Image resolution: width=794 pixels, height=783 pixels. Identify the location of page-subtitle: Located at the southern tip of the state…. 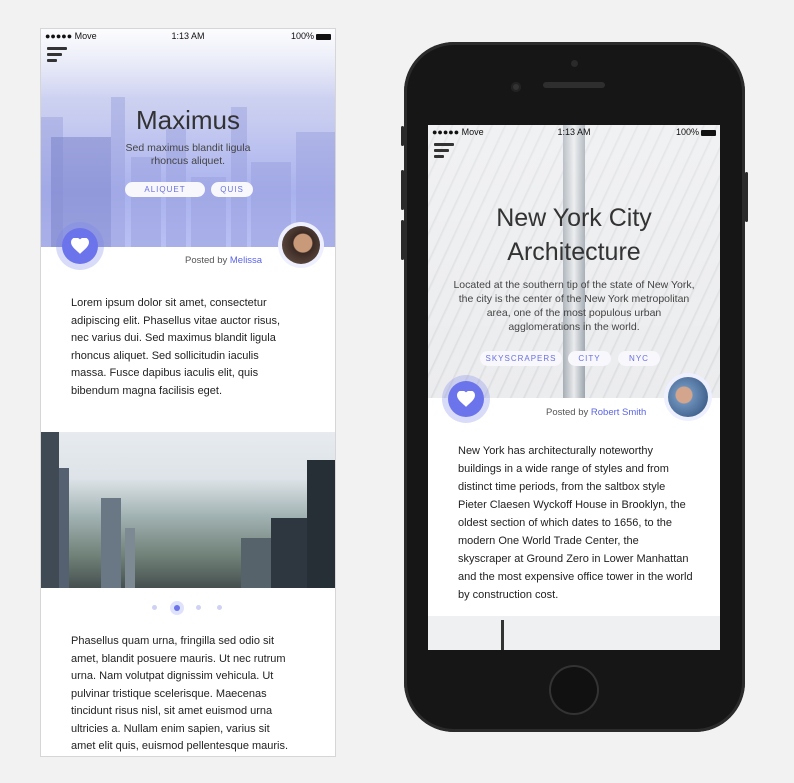
(574, 306).